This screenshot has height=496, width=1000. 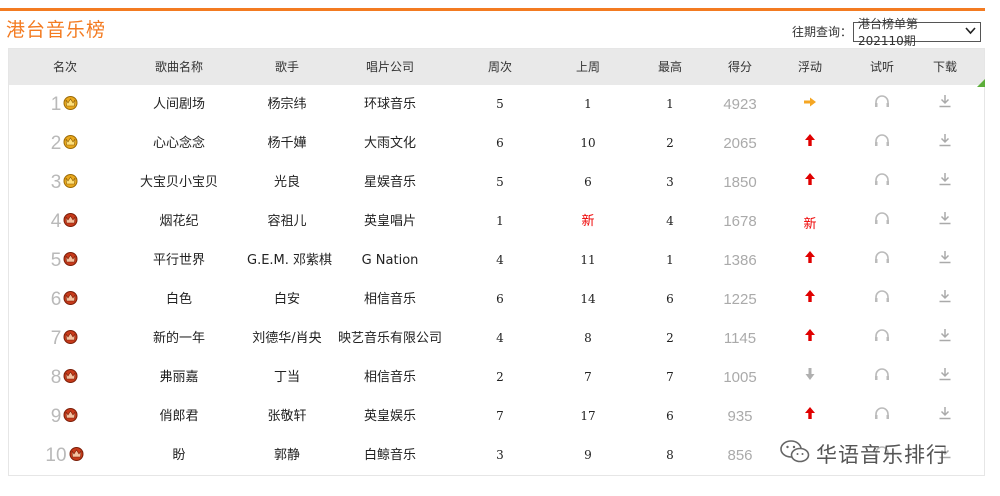 I want to click on table-header: 名次 歌曲名称 歌手 唱片公司 周次 上周 最高 得分 浮动 试听 下载, so click(x=496, y=67).